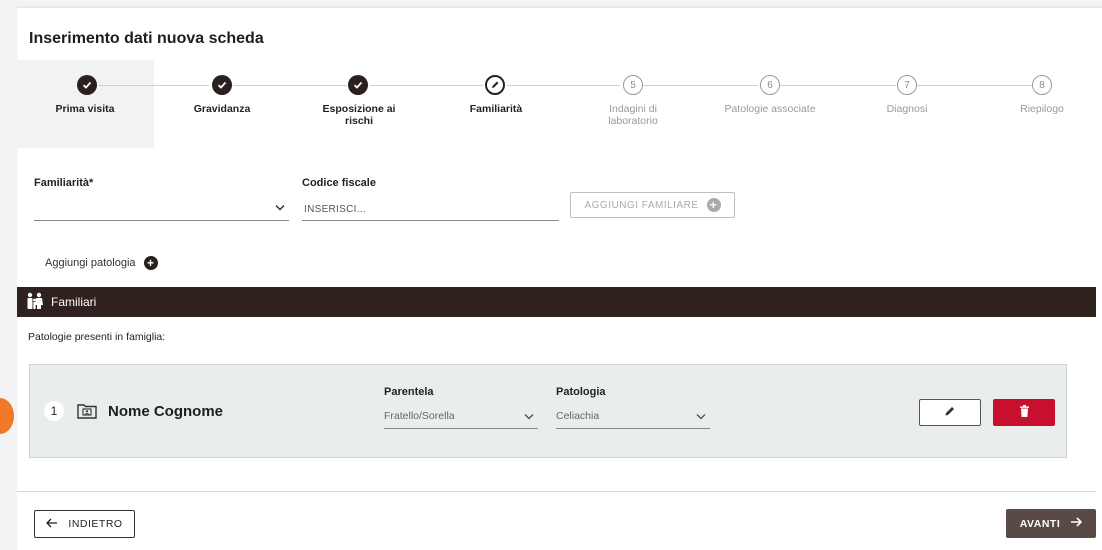  What do you see at coordinates (7, 416) in the screenshot?
I see `help-bubble` at bounding box center [7, 416].